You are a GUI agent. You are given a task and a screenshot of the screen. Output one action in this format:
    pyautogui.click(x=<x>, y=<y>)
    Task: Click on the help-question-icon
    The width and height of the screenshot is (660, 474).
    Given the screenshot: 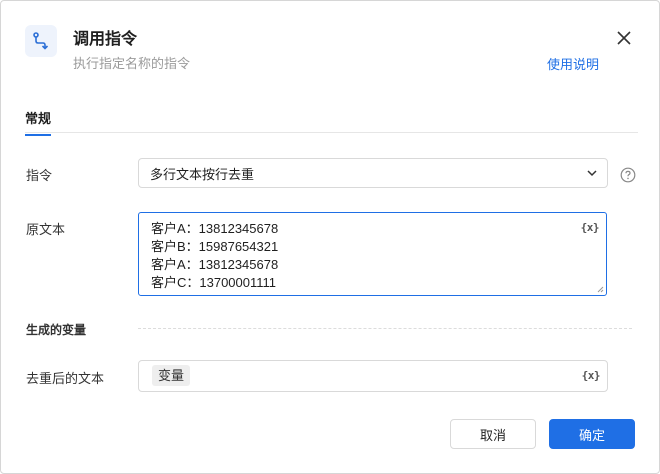 What is the action you would take?
    pyautogui.click(x=628, y=175)
    